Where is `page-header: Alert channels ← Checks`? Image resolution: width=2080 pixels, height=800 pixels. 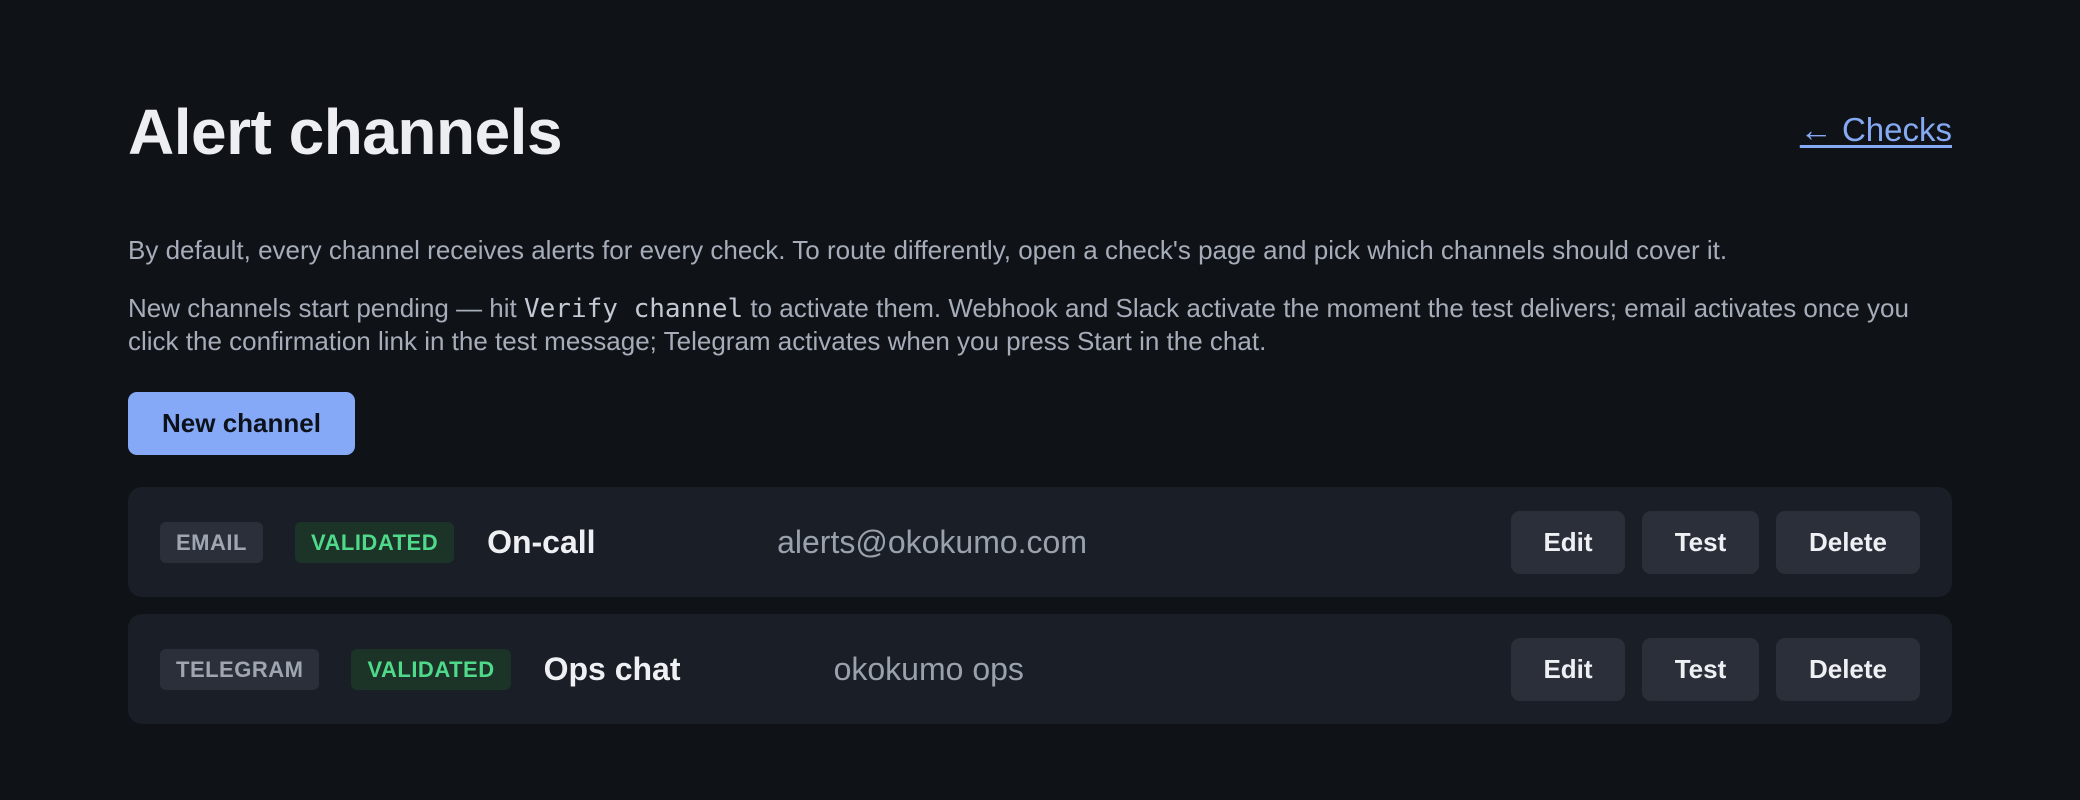
page-header: Alert channels ← Checks is located at coordinates (1040, 132).